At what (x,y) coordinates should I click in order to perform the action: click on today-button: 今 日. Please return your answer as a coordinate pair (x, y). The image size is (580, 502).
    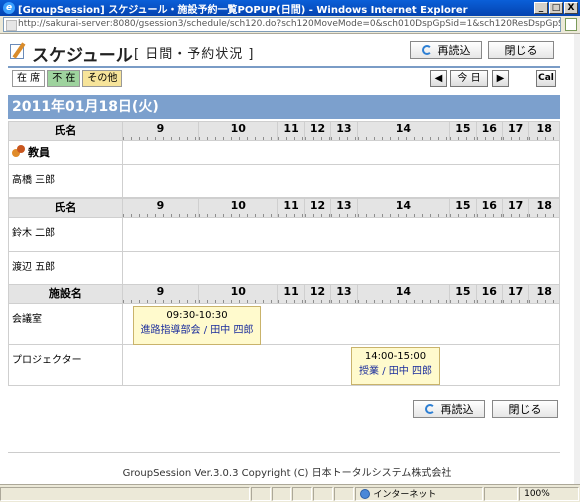
    Looking at the image, I should click on (469, 78).